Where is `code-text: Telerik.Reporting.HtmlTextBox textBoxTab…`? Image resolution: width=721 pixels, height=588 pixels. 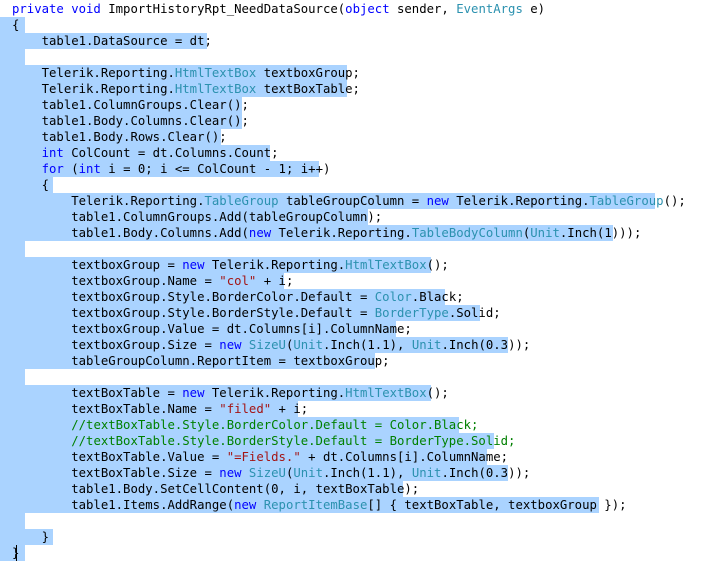
code-text: Telerik.Reporting.HtmlTextBox textBoxTab… is located at coordinates (180, 89).